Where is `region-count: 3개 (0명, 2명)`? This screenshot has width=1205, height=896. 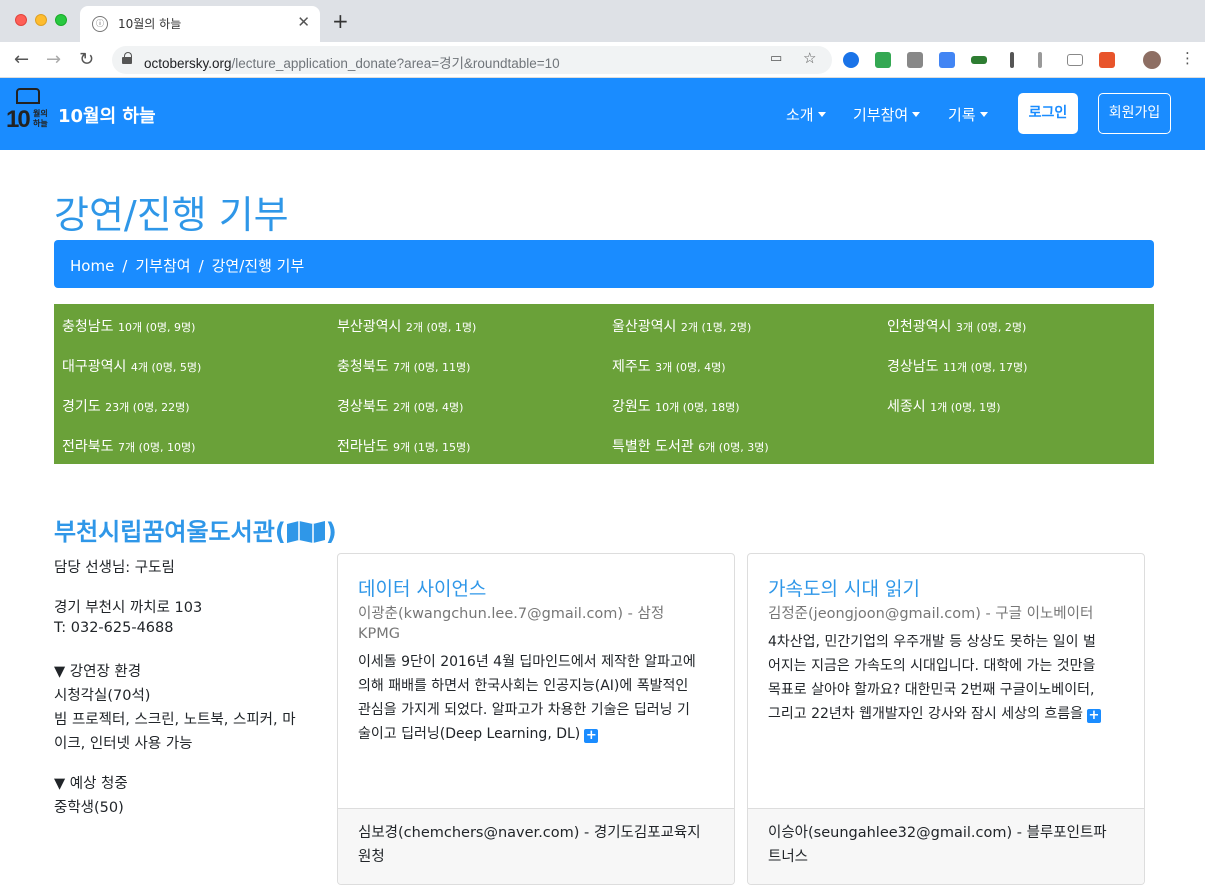
region-count: 3개 (0명, 2명) is located at coordinates (991, 327).